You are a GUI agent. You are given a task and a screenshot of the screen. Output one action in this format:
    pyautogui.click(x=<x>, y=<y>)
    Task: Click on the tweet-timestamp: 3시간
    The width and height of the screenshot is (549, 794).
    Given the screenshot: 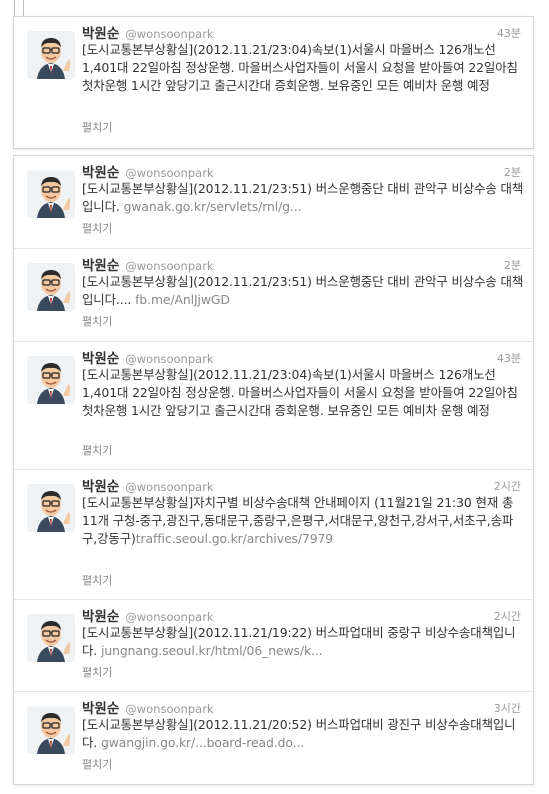 What is the action you would take?
    pyautogui.click(x=507, y=708)
    